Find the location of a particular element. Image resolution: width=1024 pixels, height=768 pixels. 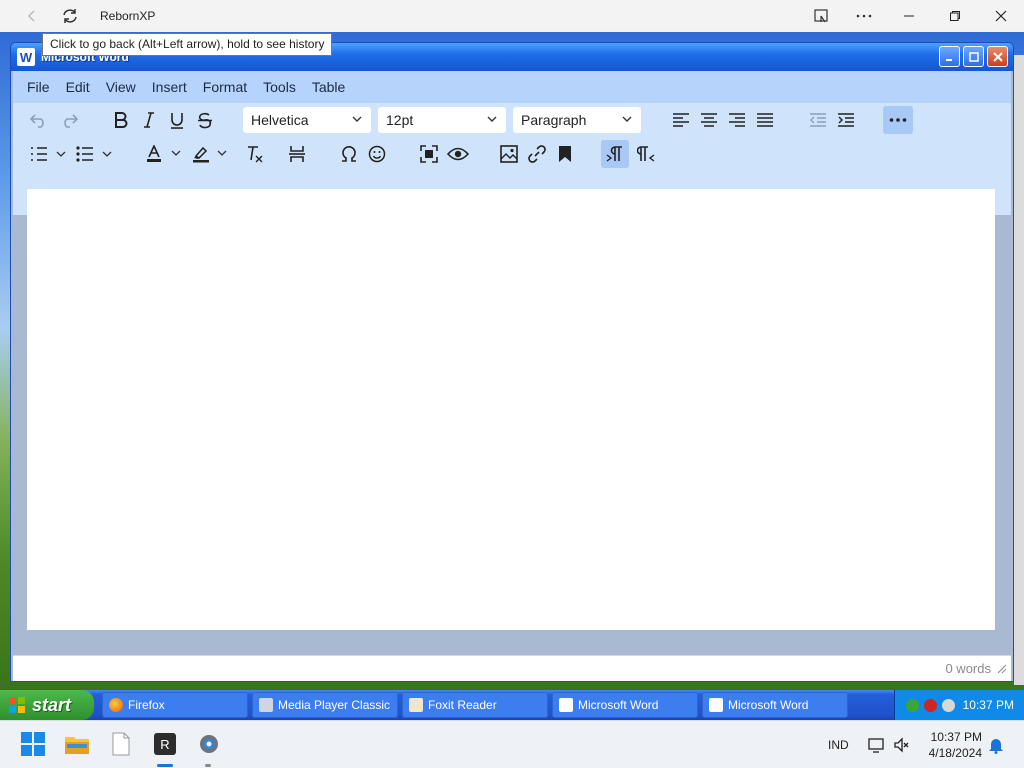

back-button is located at coordinates (32, 16).